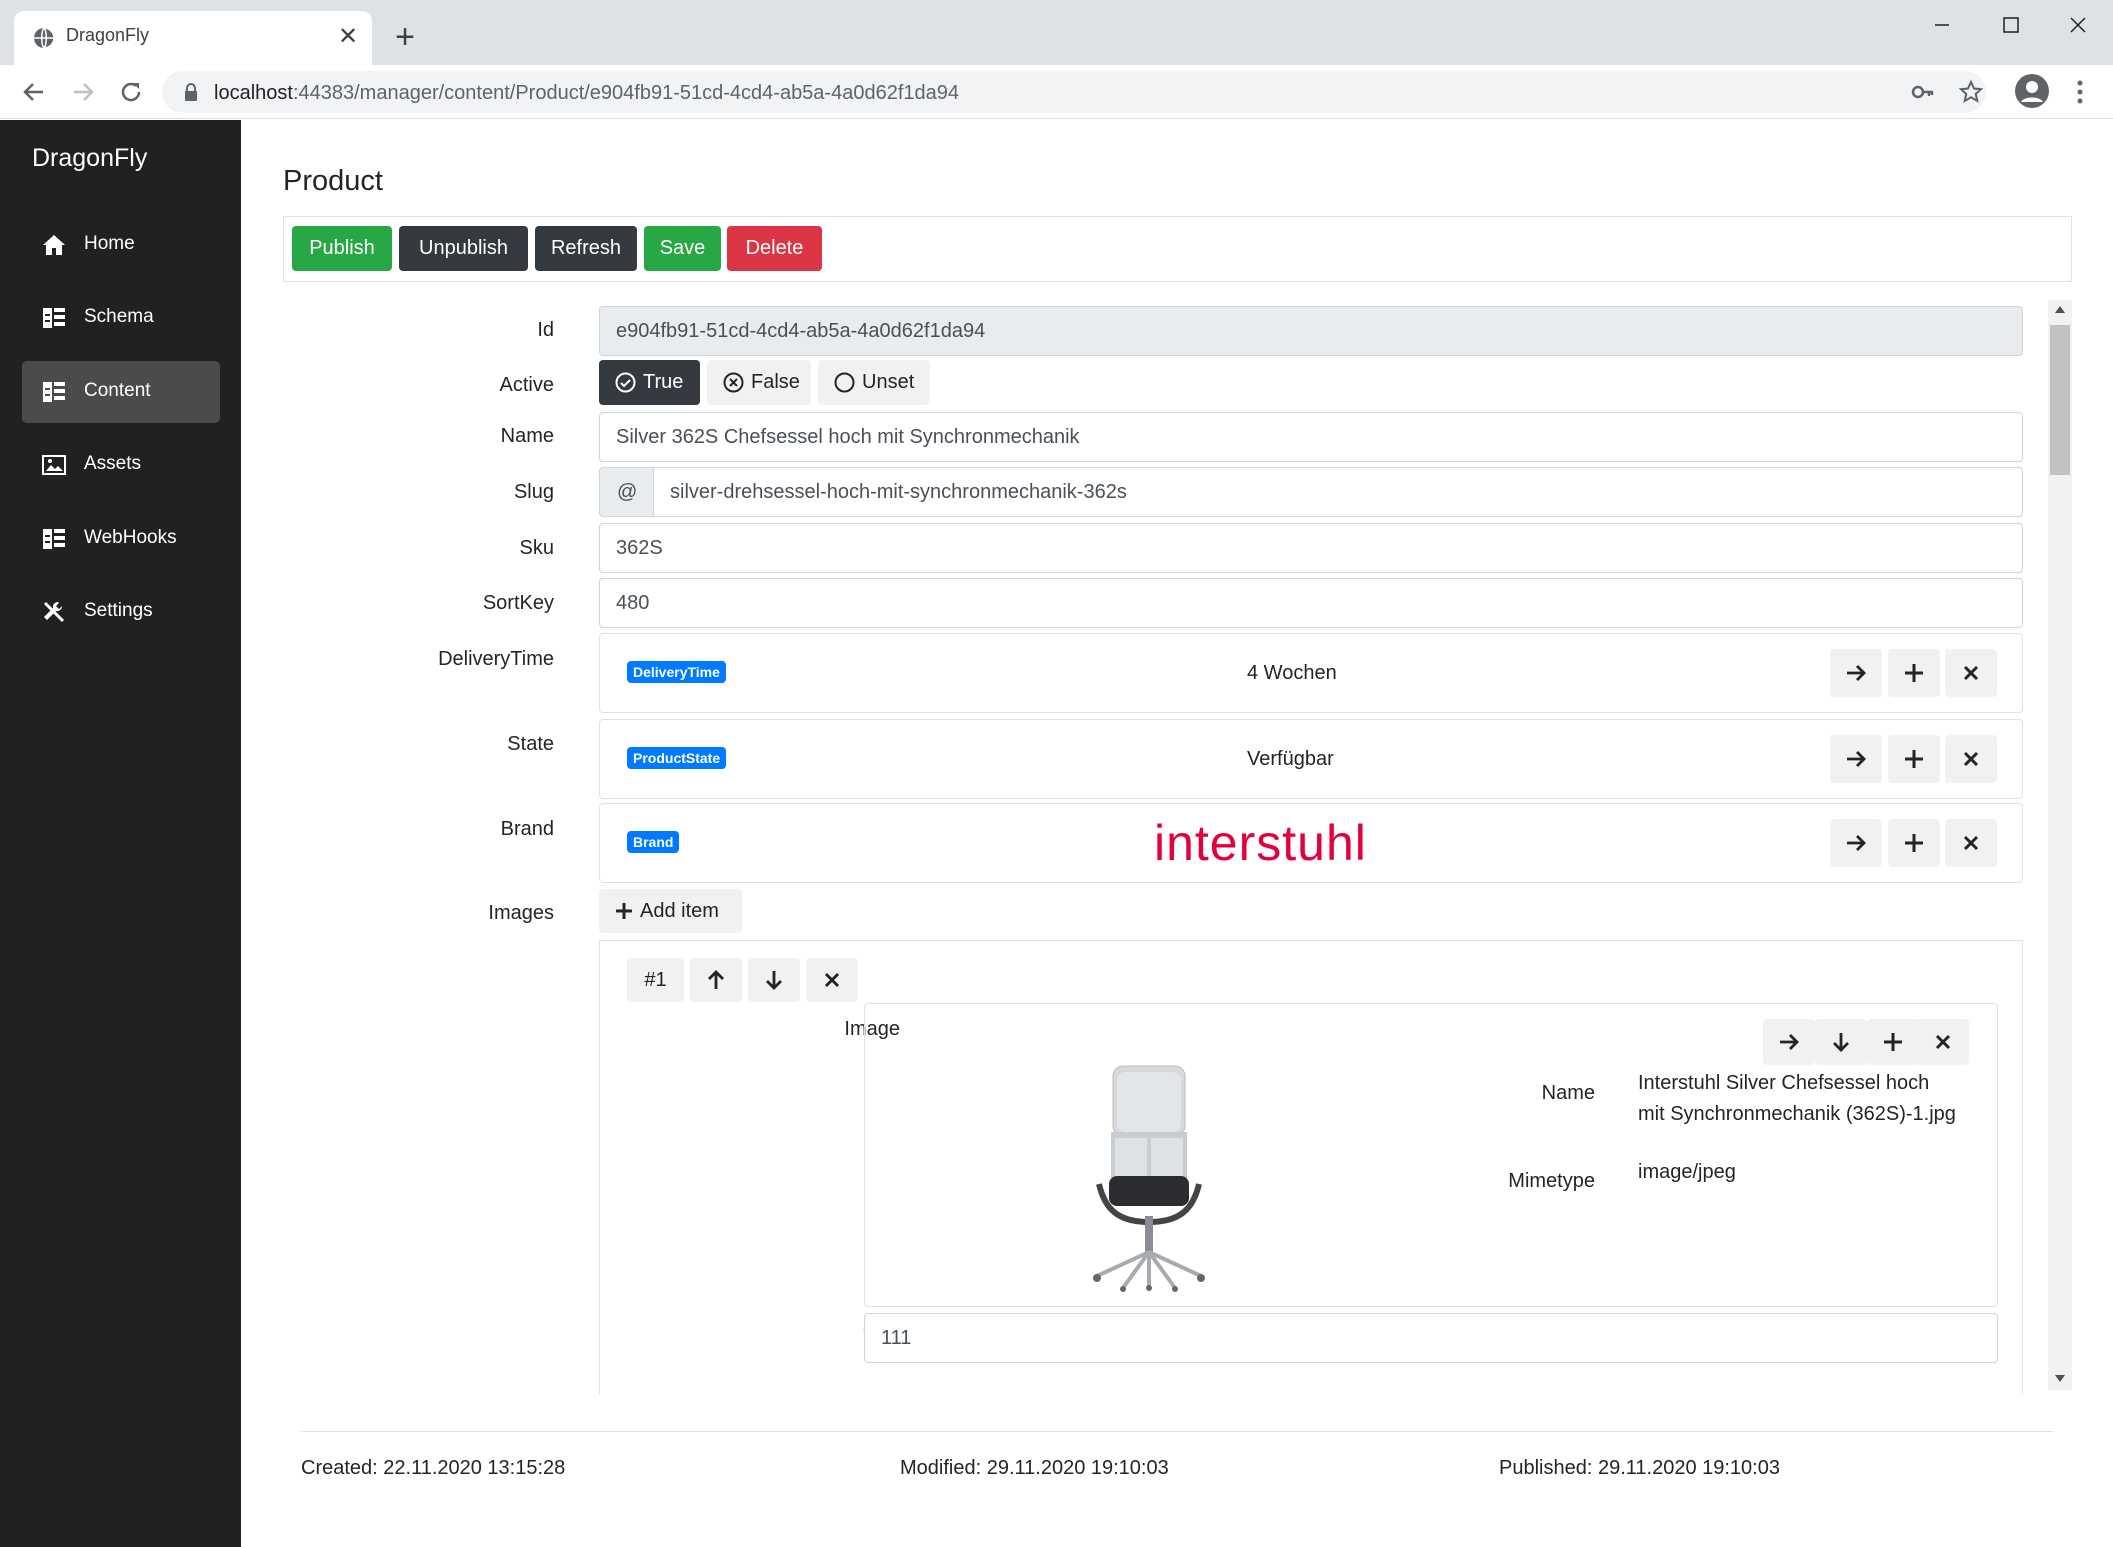  What do you see at coordinates (655, 980) in the screenshot?
I see `item-index: #1` at bounding box center [655, 980].